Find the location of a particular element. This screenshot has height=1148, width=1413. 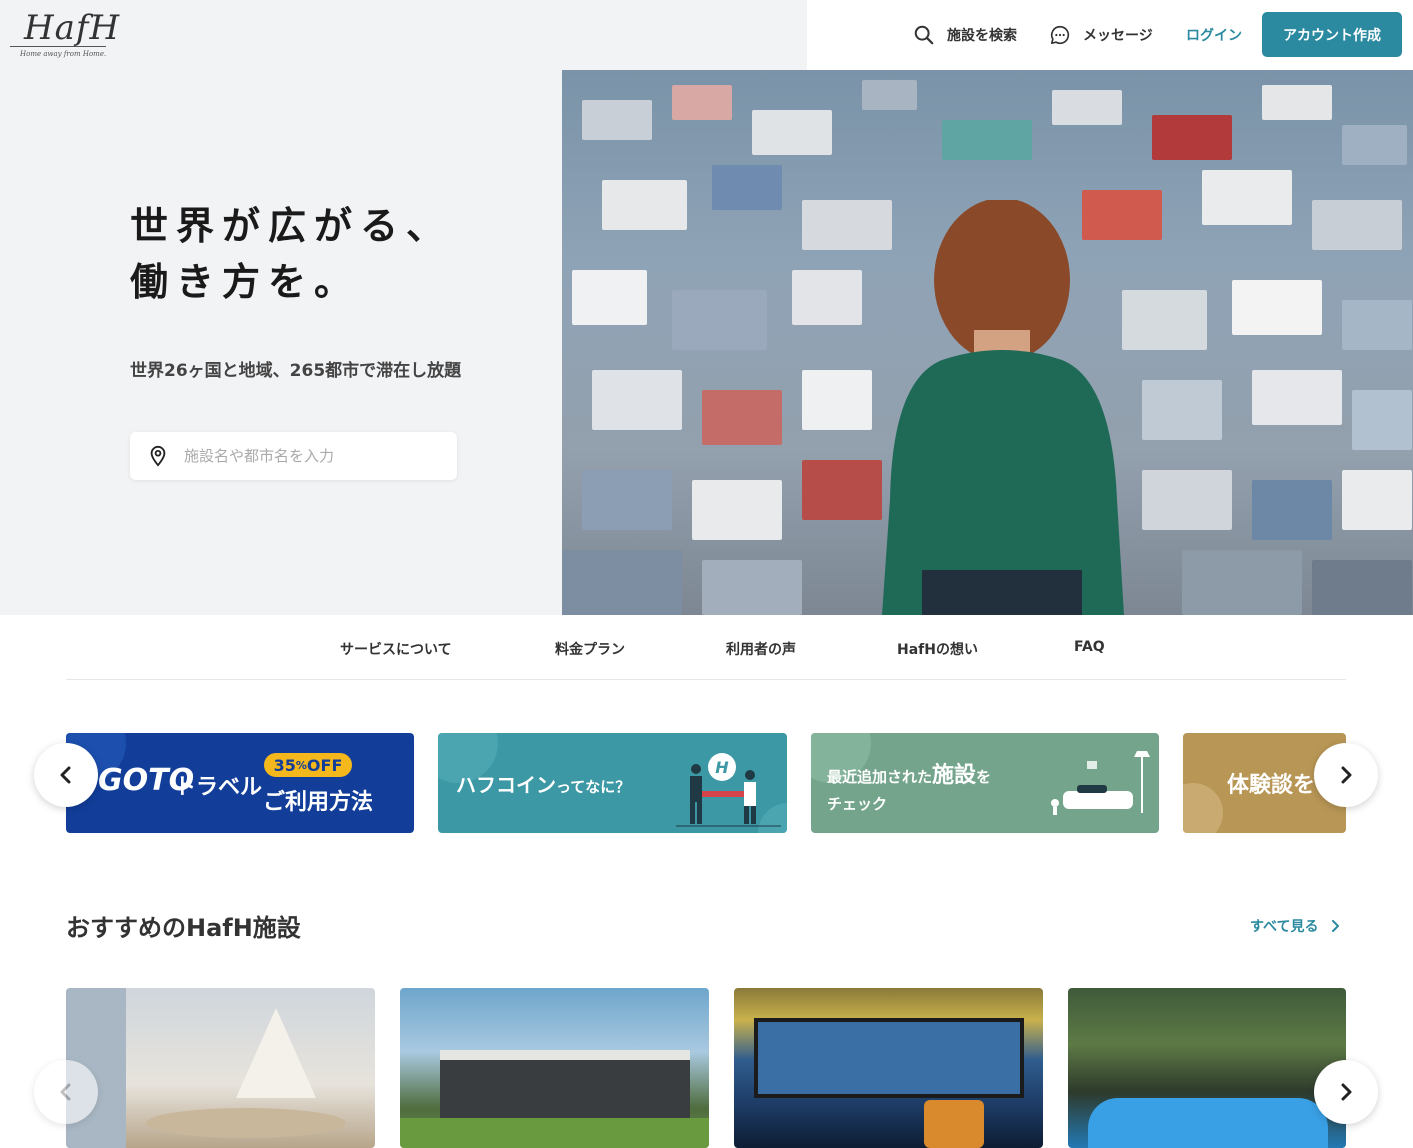

search-facilities-link: 施設を検索 is located at coordinates (965, 35).